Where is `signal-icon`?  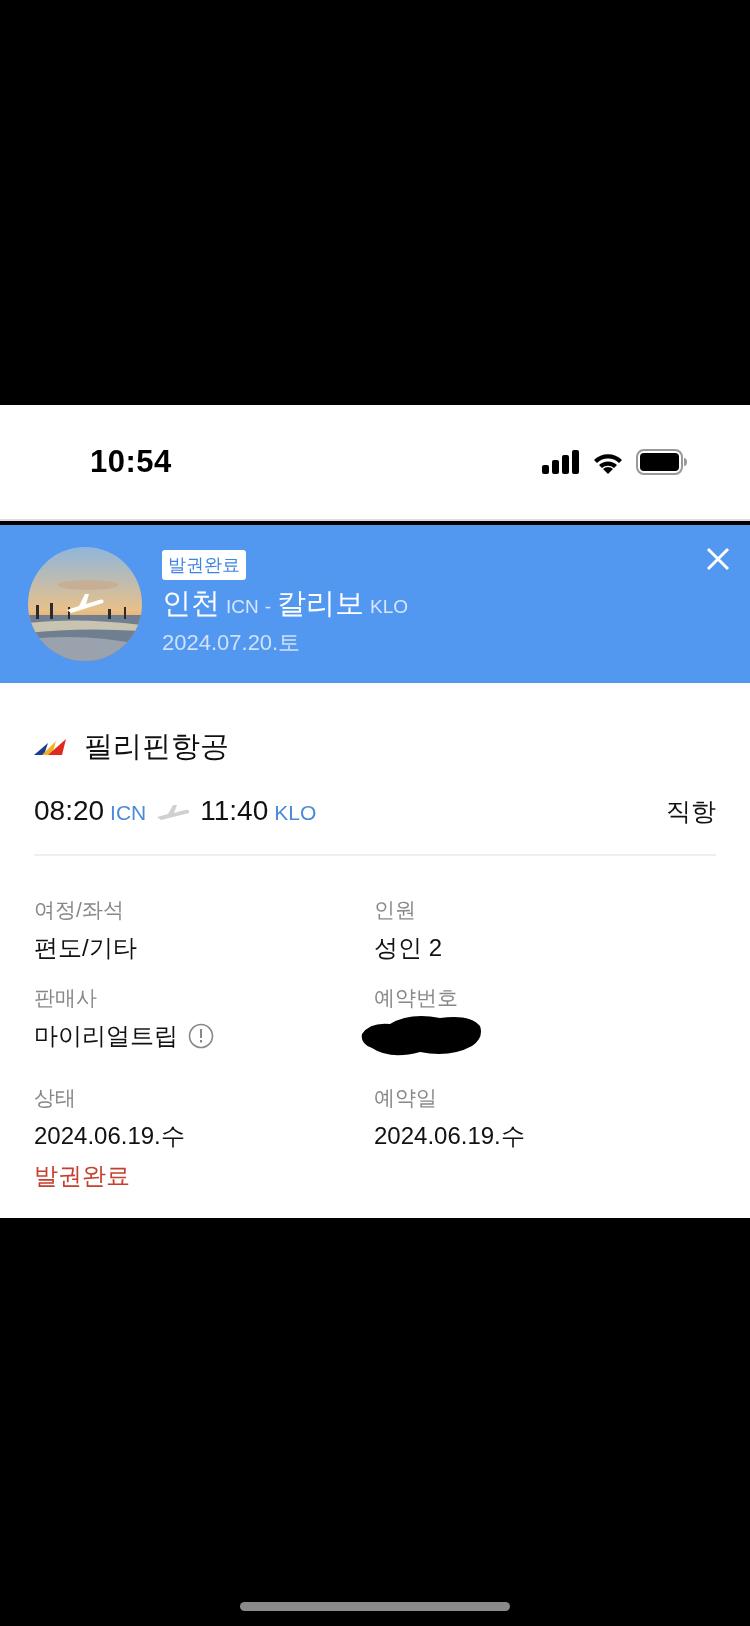
signal-icon is located at coordinates (561, 462).